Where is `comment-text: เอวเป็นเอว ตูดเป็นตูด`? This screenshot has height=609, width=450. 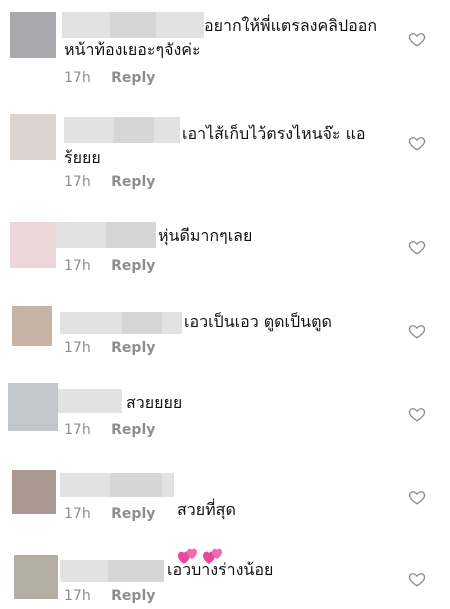 comment-text: เอวเป็นเอว ตูดเป็นตูด is located at coordinates (258, 321).